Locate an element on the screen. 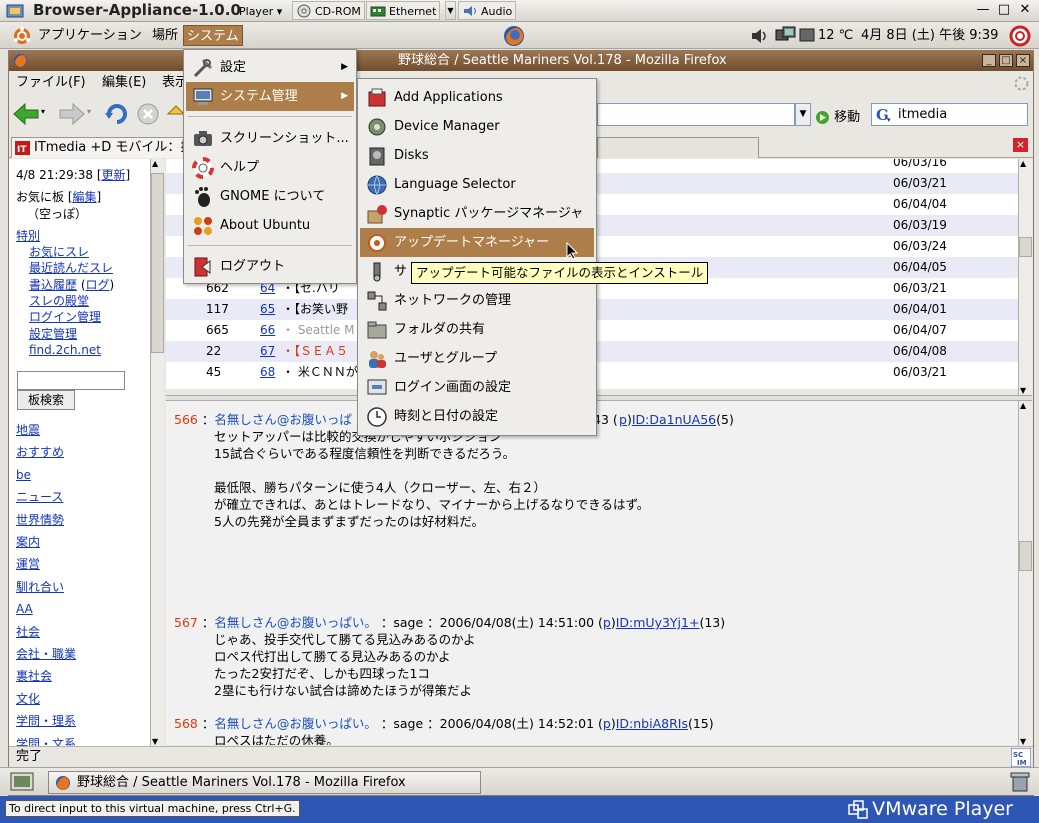 The image size is (1039, 823). board-link: 地震 is located at coordinates (28, 430).